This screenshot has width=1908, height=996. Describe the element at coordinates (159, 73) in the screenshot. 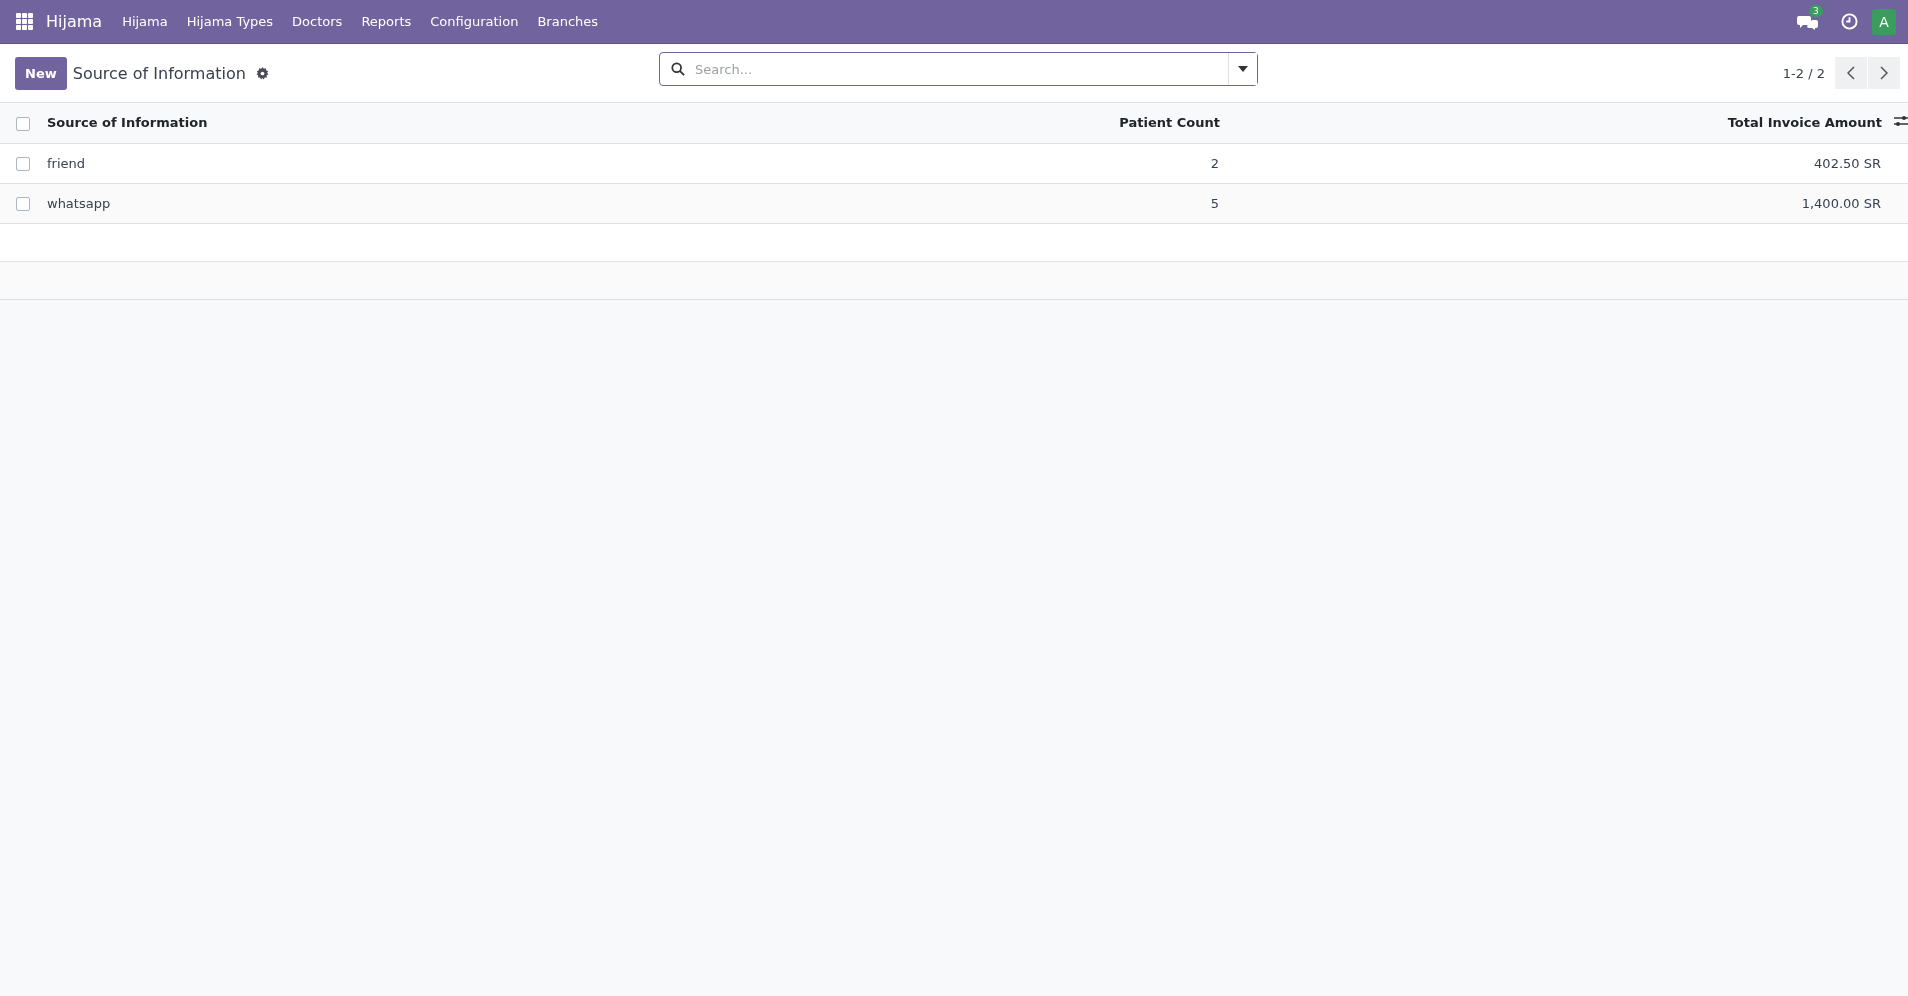

I see `page-title: Source of Information` at that location.